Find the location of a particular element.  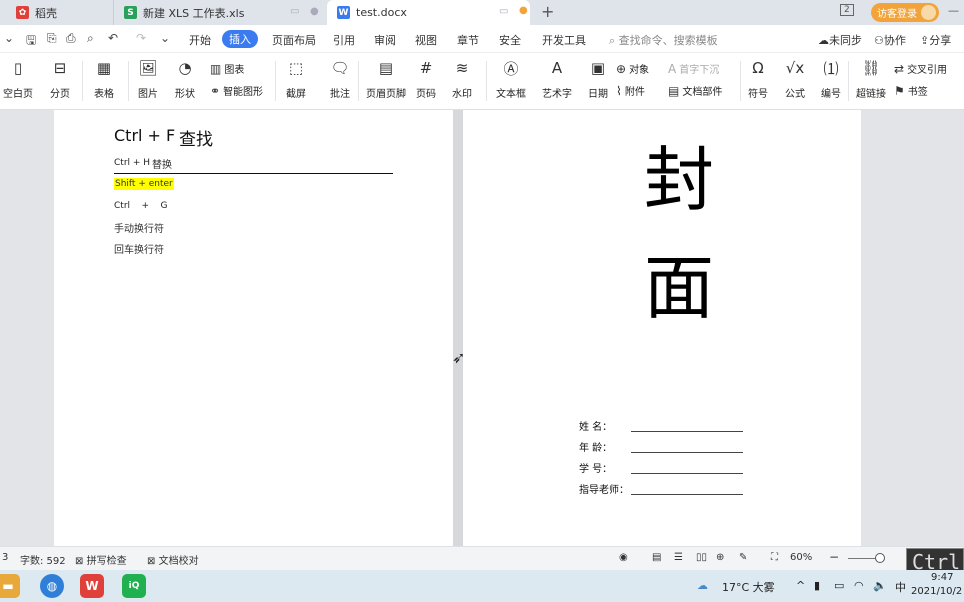

command-search: ⌕ 查找命令、搜索模板 is located at coordinates (663, 40).